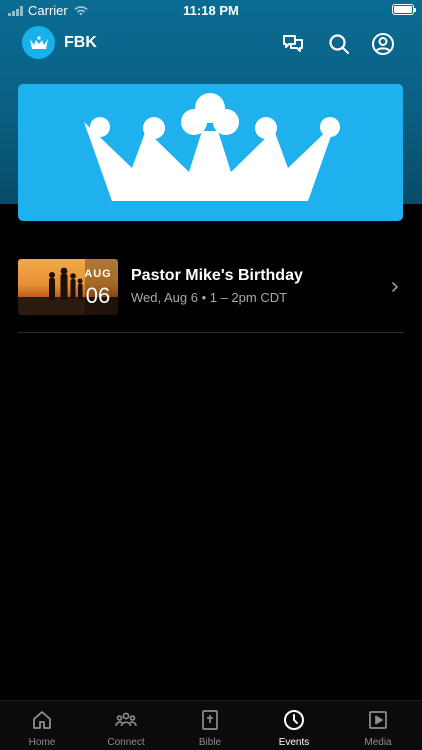 This screenshot has width=422, height=750. Describe the element at coordinates (378, 742) in the screenshot. I see `tab-label-media: Media` at that location.